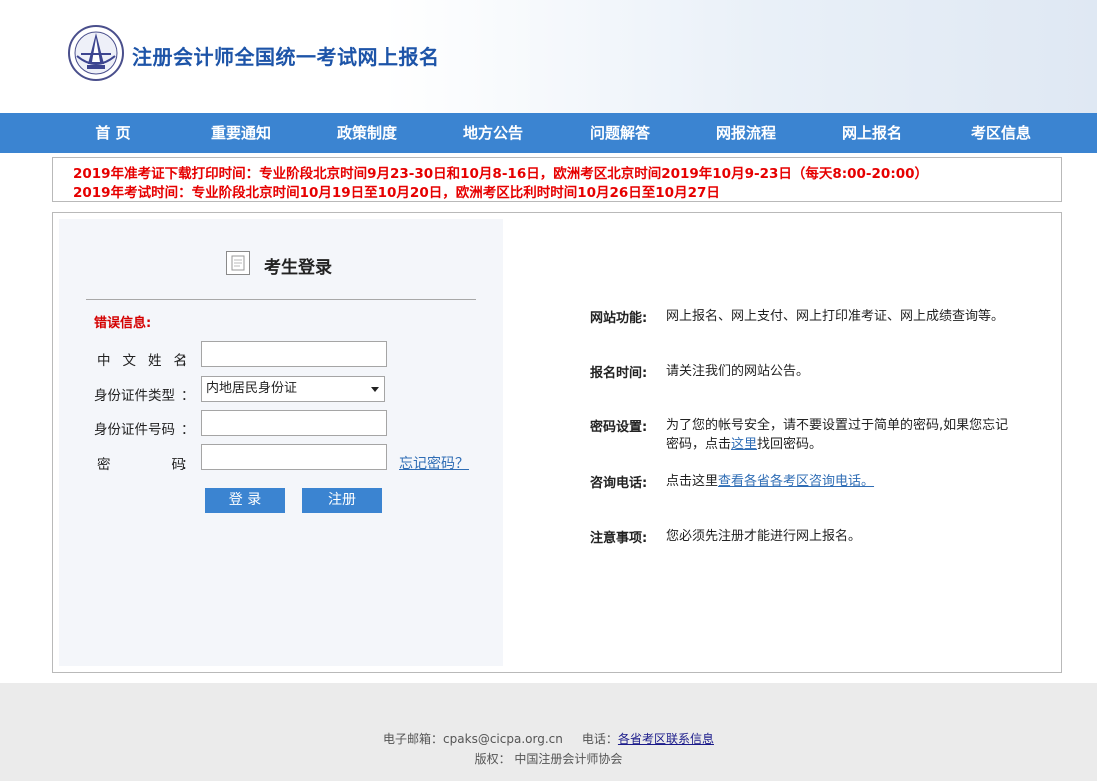 This screenshot has width=1097, height=781. What do you see at coordinates (1001, 133) in the screenshot?
I see `nav-item-exam-area-info: 考区信息` at bounding box center [1001, 133].